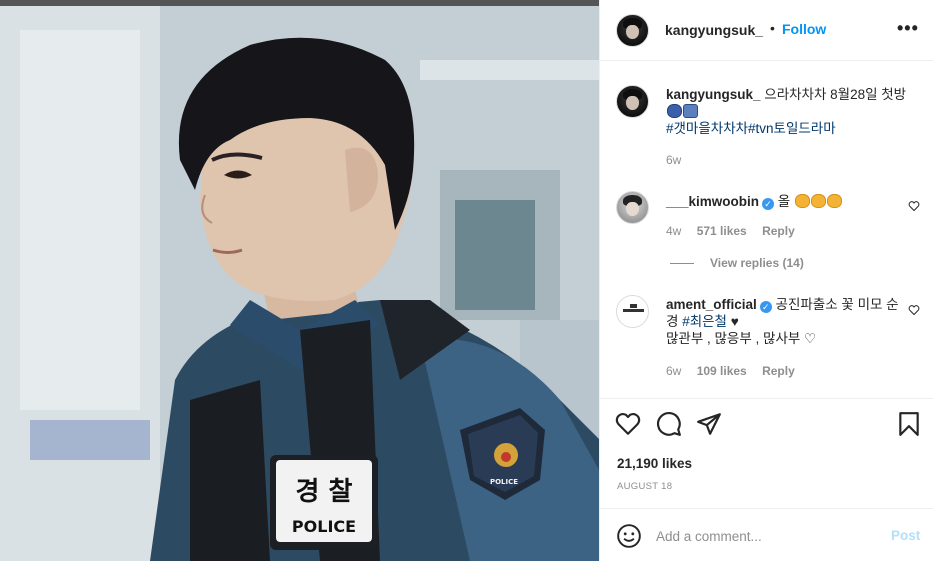 The image size is (933, 561). Describe the element at coordinates (908, 28) in the screenshot. I see `more-icon: •••` at that location.